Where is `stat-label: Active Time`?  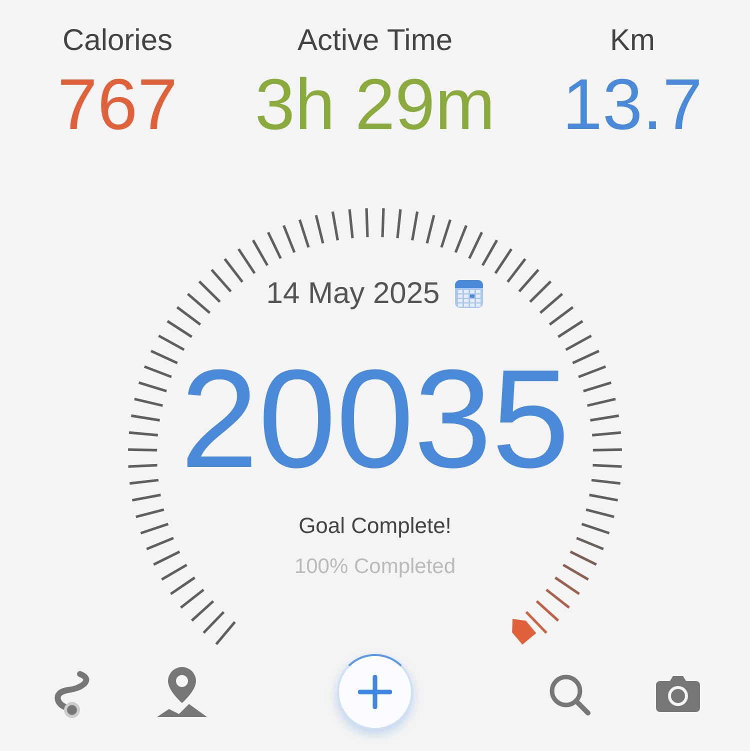 stat-label: Active Time is located at coordinates (375, 41).